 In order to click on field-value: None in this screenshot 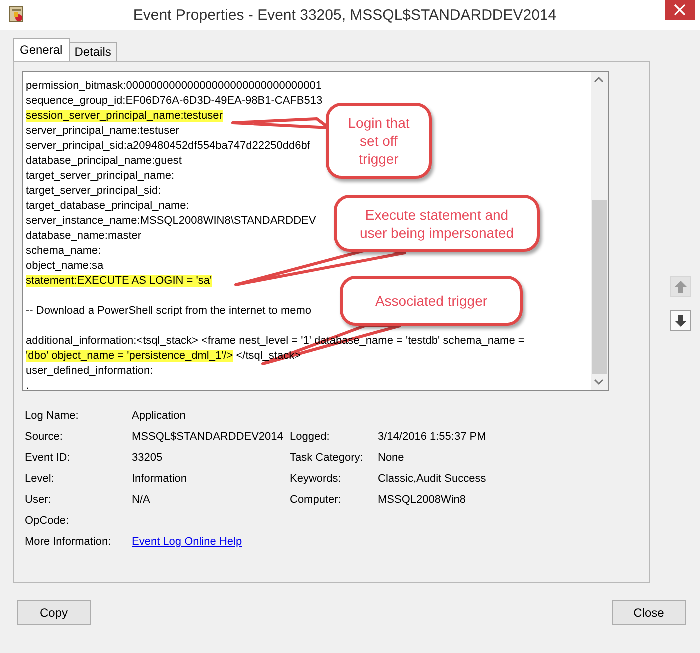, I will do `click(392, 458)`.